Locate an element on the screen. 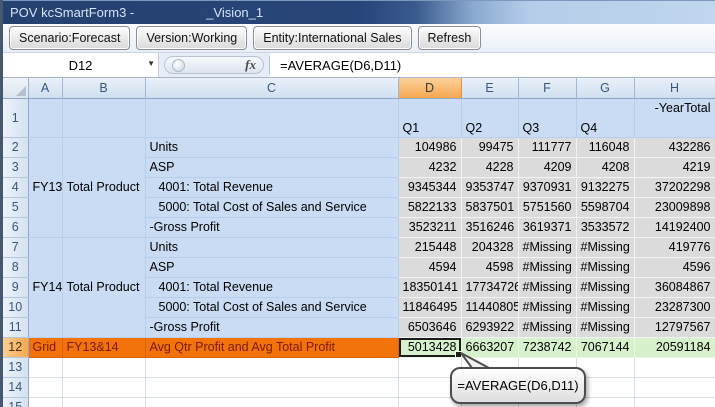  cell-C7: Units is located at coordinates (272, 247).